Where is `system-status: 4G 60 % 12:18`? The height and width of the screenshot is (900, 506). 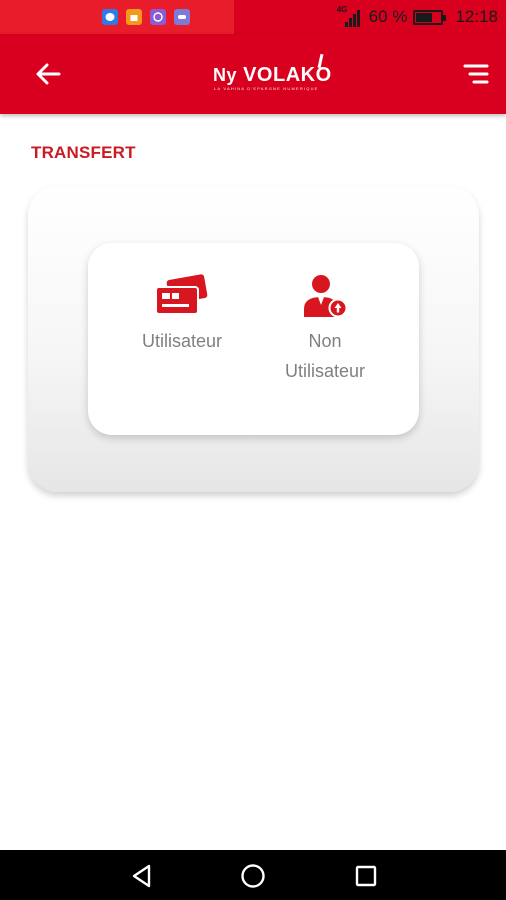 system-status: 4G 60 % 12:18 is located at coordinates (417, 17).